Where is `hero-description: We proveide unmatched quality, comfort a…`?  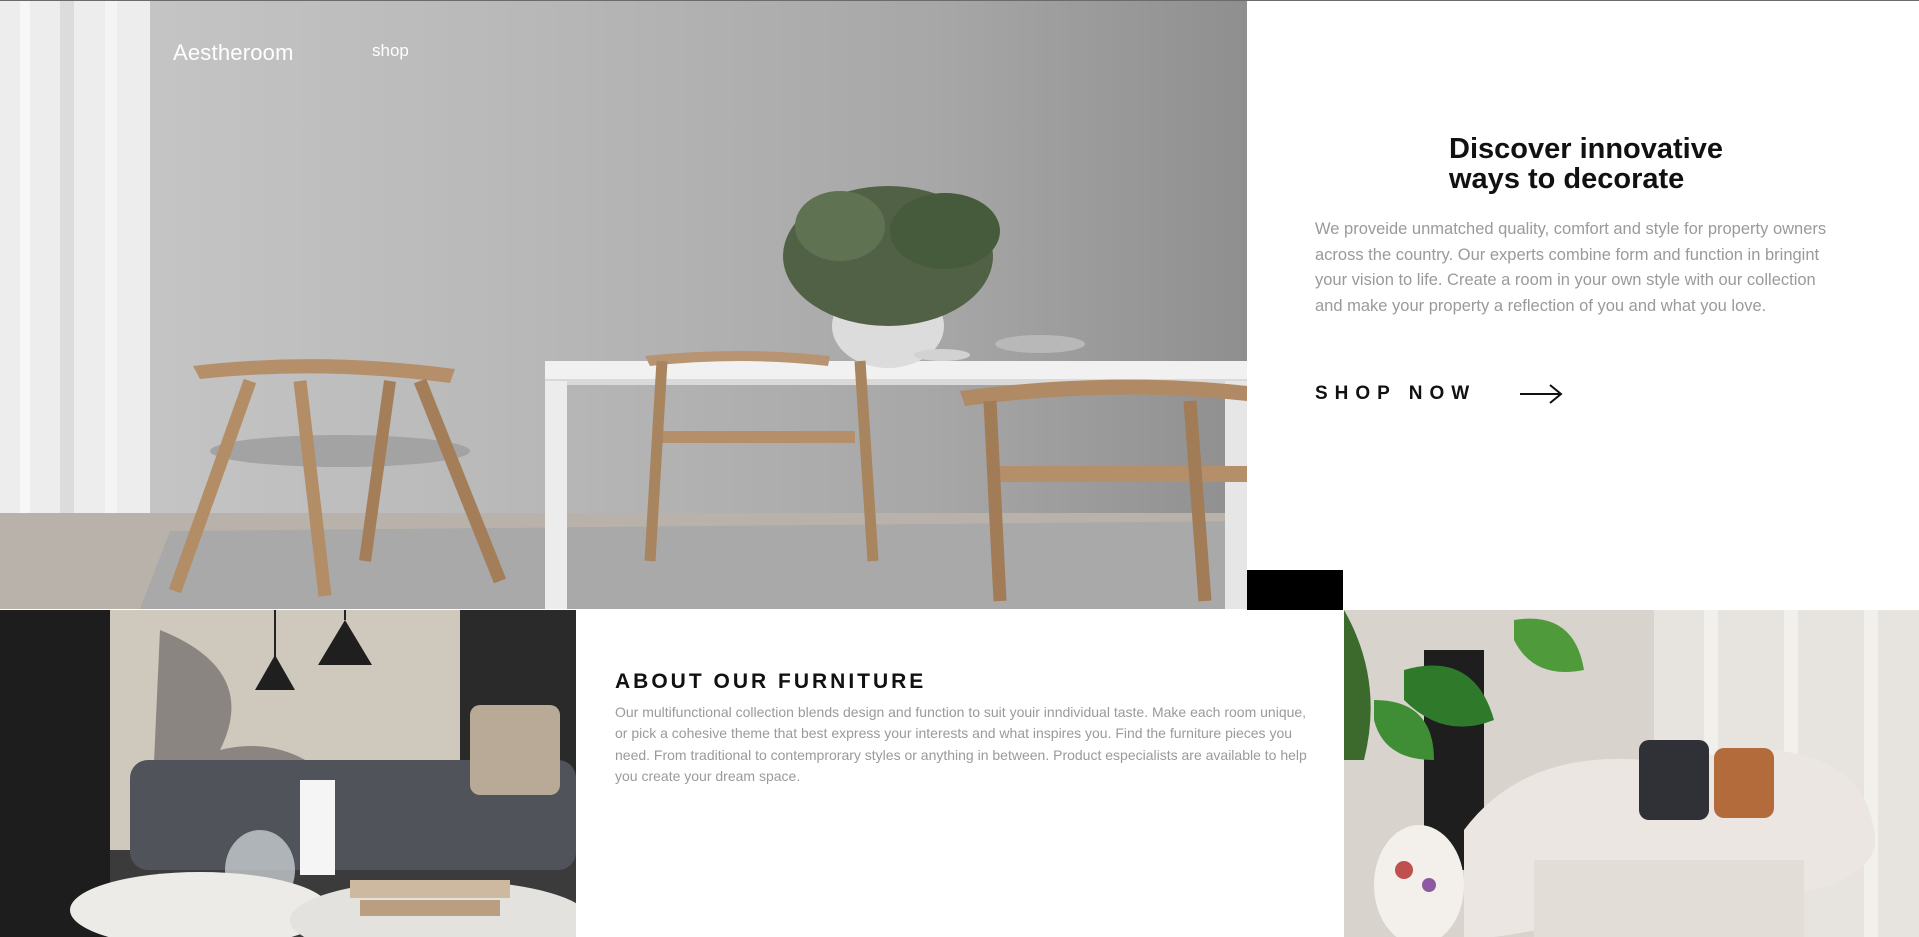 hero-description: We proveide unmatched quality, comfort a… is located at coordinates (1571, 267).